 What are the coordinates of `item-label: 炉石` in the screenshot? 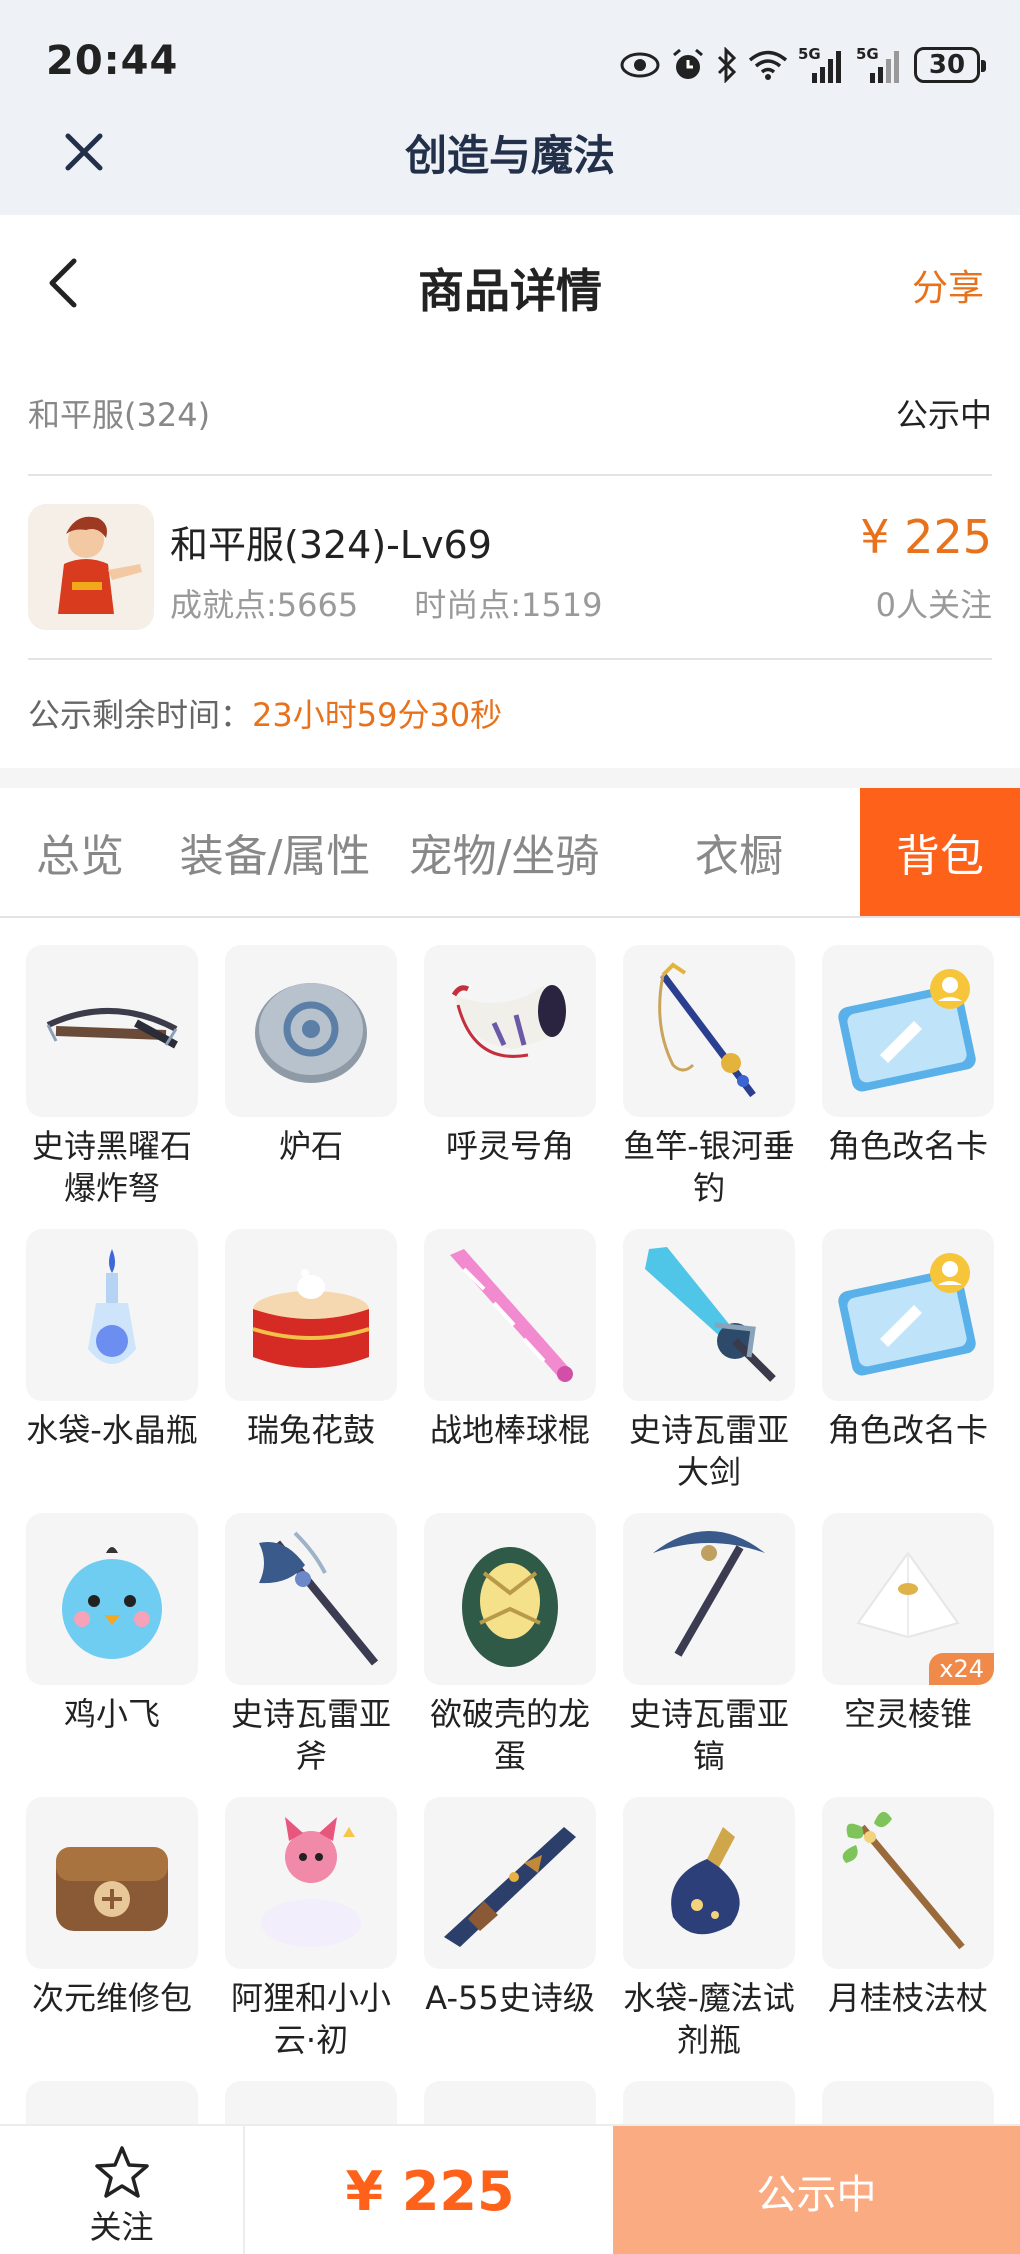 It's located at (310, 1146).